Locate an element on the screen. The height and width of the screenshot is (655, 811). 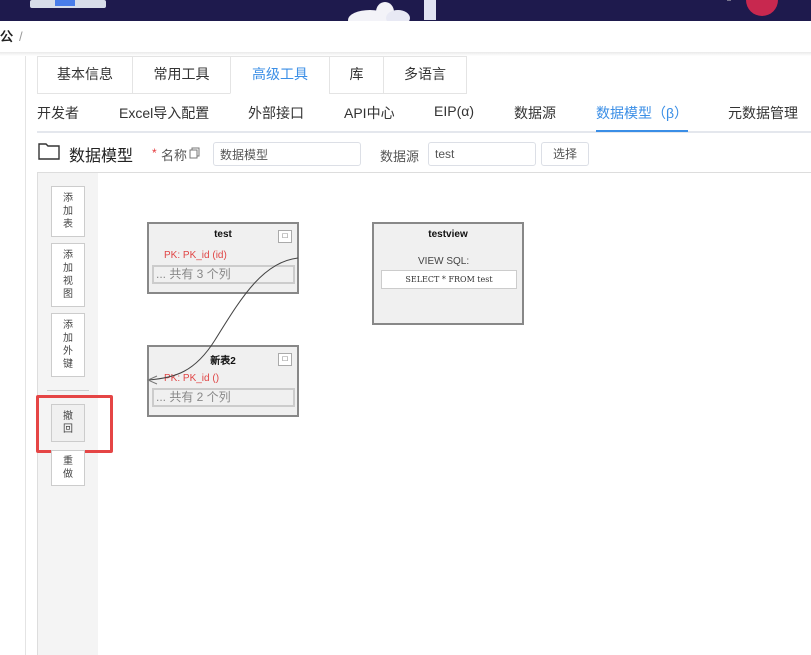
table-node-new: 新表2 □ PK: PK_id () ... 共有 2 个列 is located at coordinates (223, 381).